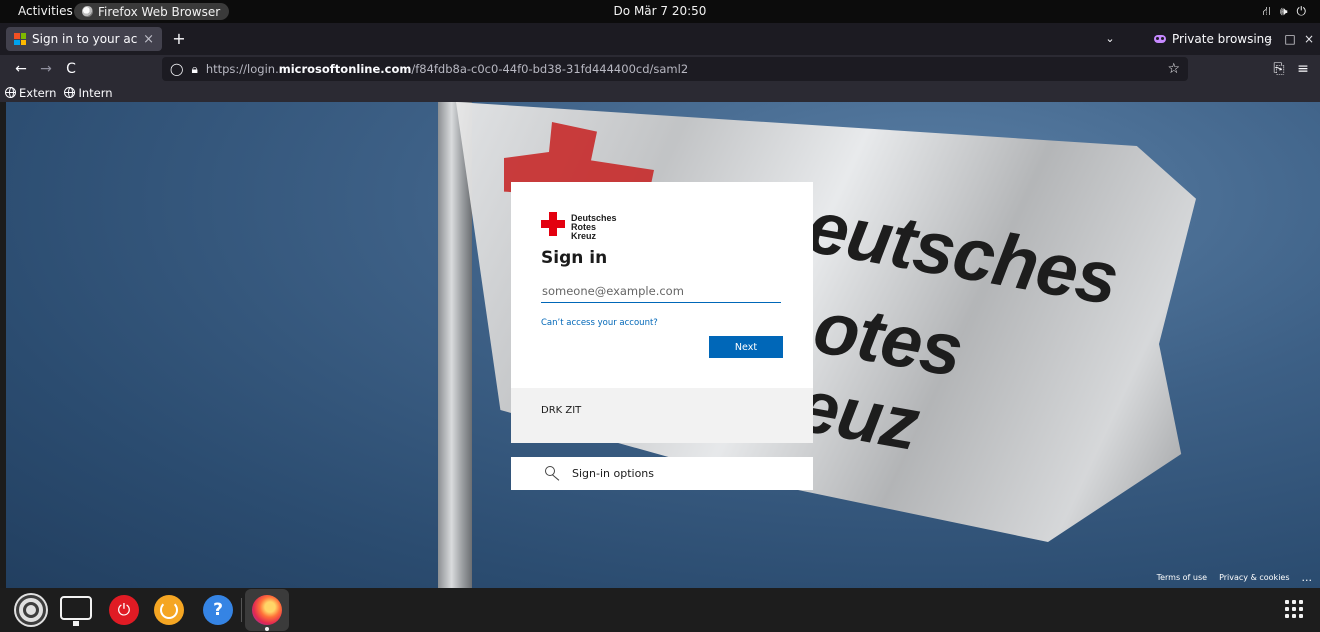  I want to click on extensions-icon: ⎘, so click(1279, 69).